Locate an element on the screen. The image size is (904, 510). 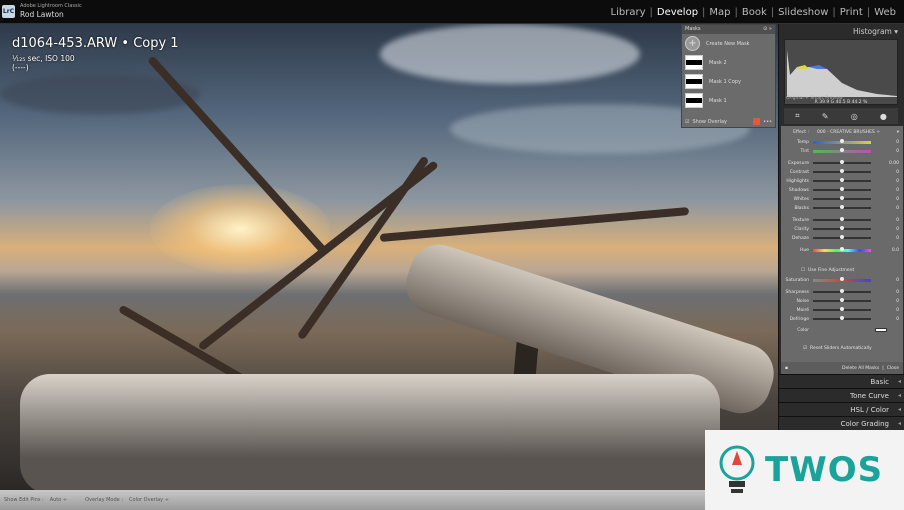
create-new-mask-button: + Create New Mask is located at coordinates (728, 43).